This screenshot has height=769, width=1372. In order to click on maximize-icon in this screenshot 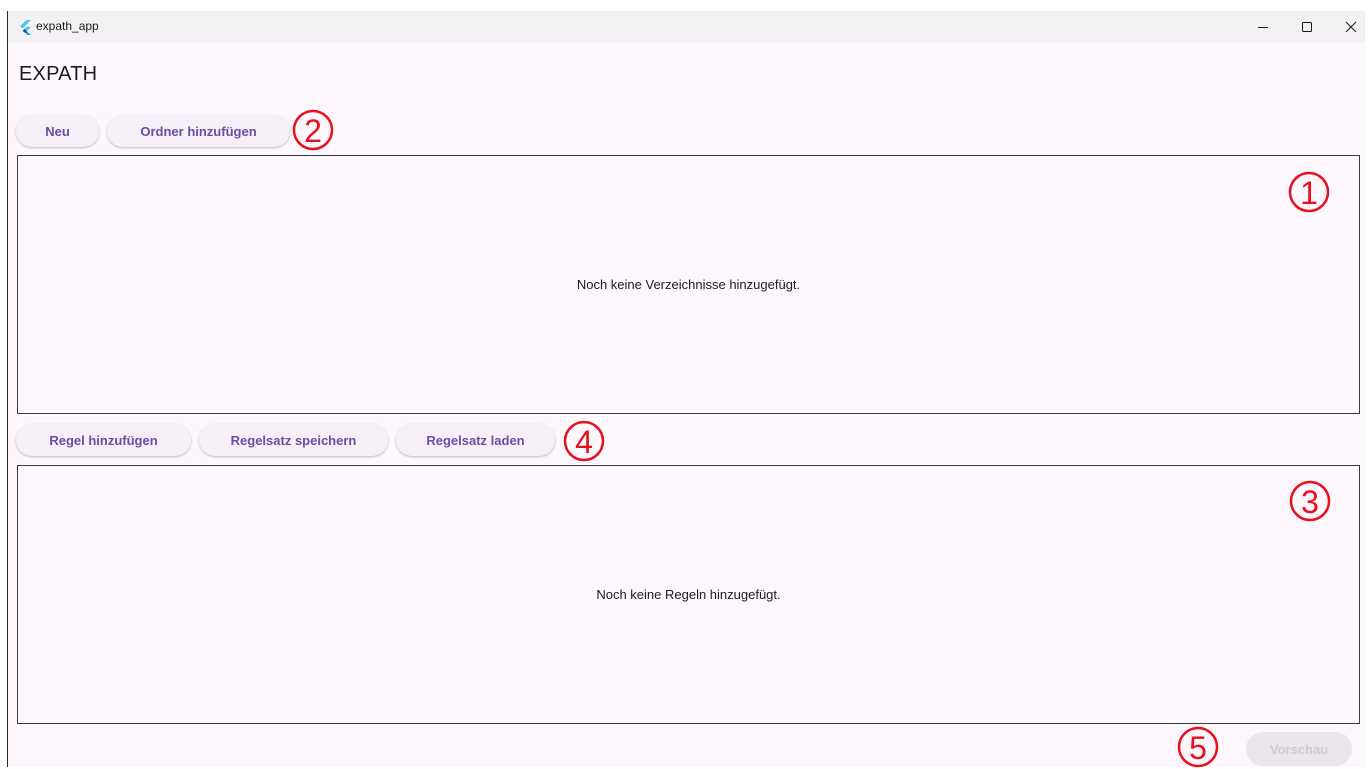, I will do `click(1307, 26)`.